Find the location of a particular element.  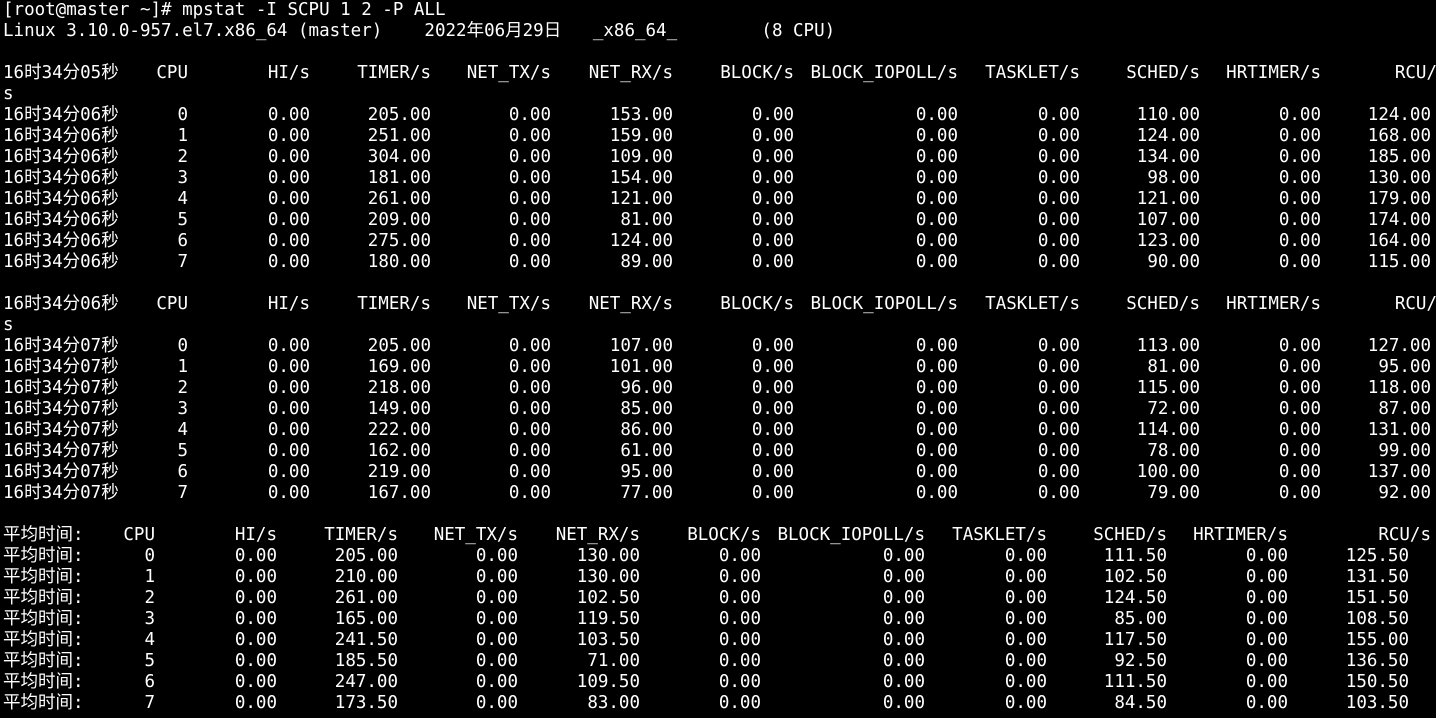

table-cell: 77.00 is located at coordinates (646, 493).